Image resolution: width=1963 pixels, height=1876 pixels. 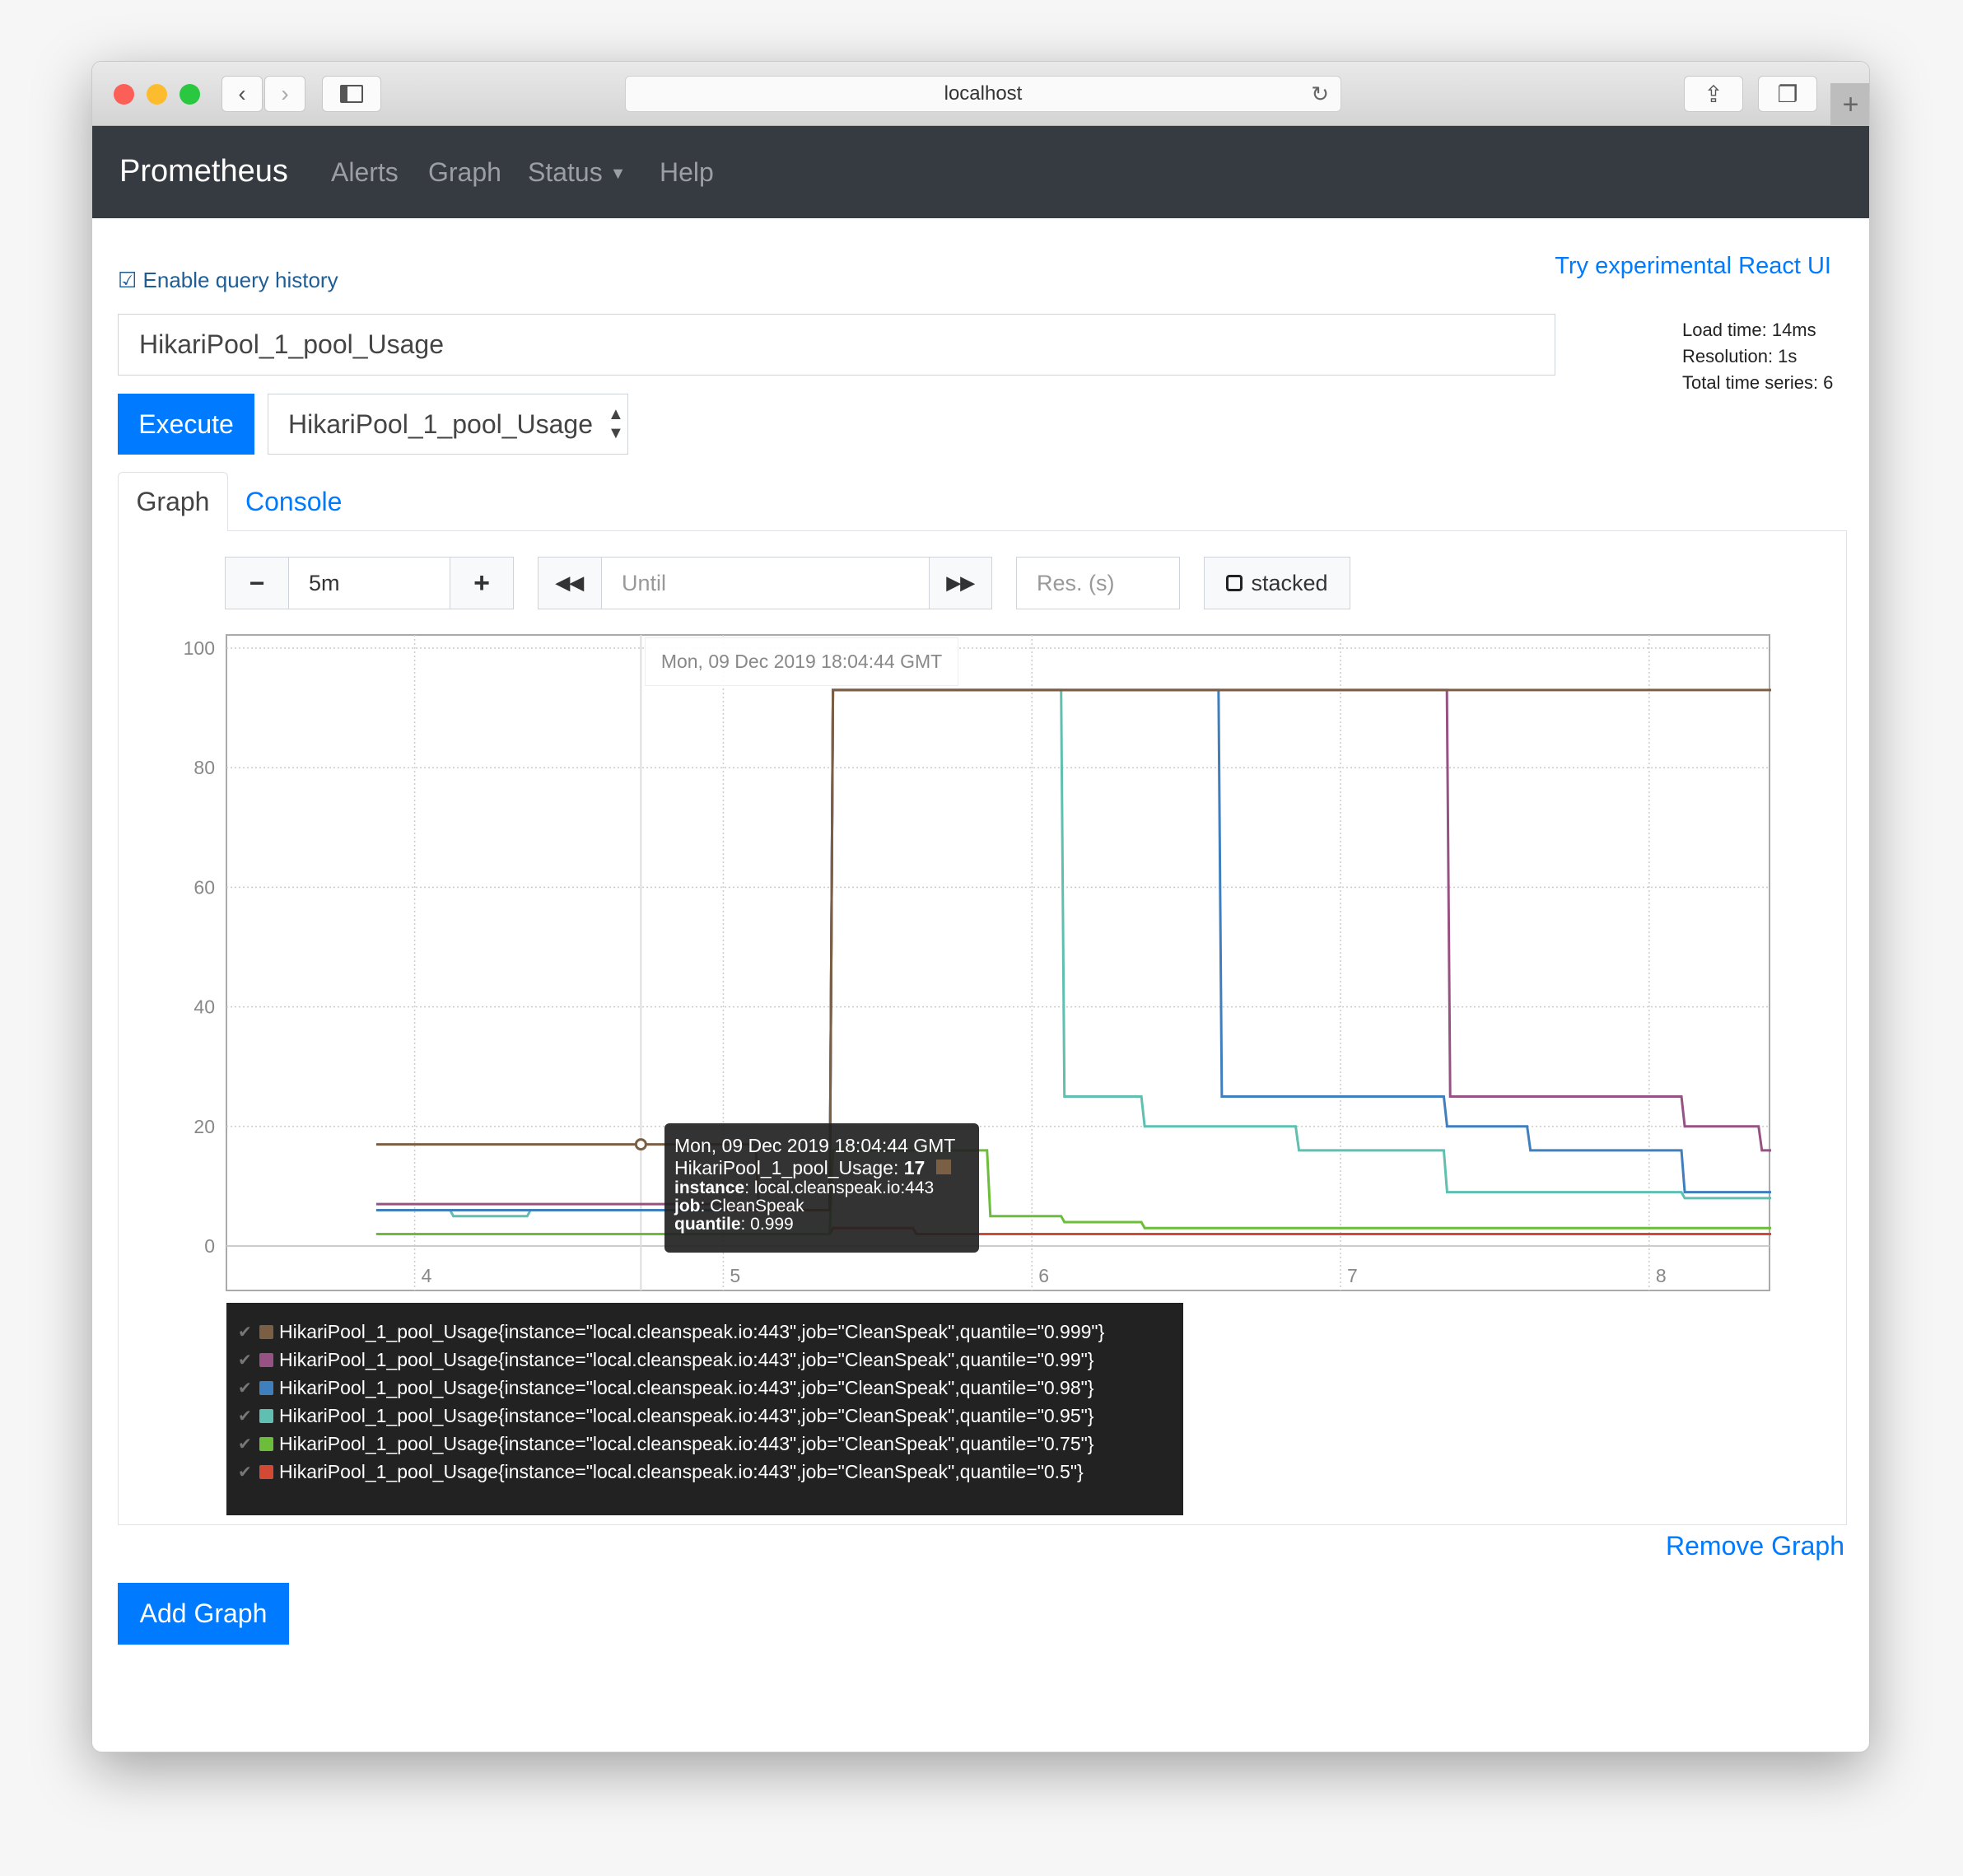 I want to click on tab-graph: Graph, so click(x=173, y=501).